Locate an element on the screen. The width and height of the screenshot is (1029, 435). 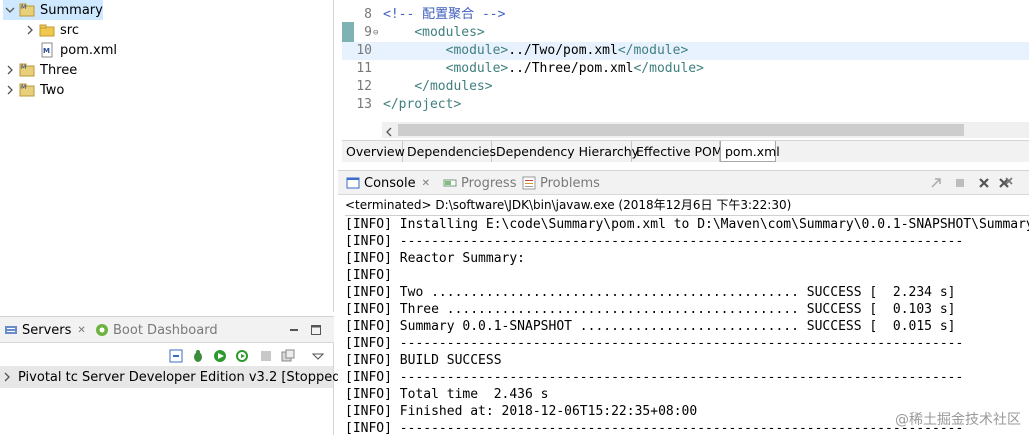
code-line: 11 <module>../Three/pom.xml</module> is located at coordinates (685, 69).